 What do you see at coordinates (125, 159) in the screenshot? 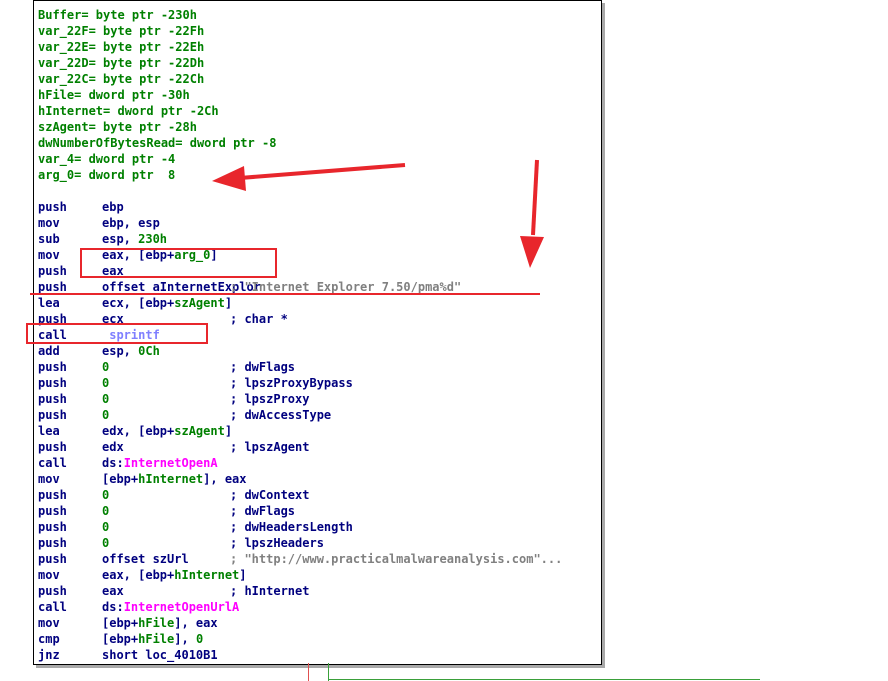
I see `var-definition: = dword ptr -4` at bounding box center [125, 159].